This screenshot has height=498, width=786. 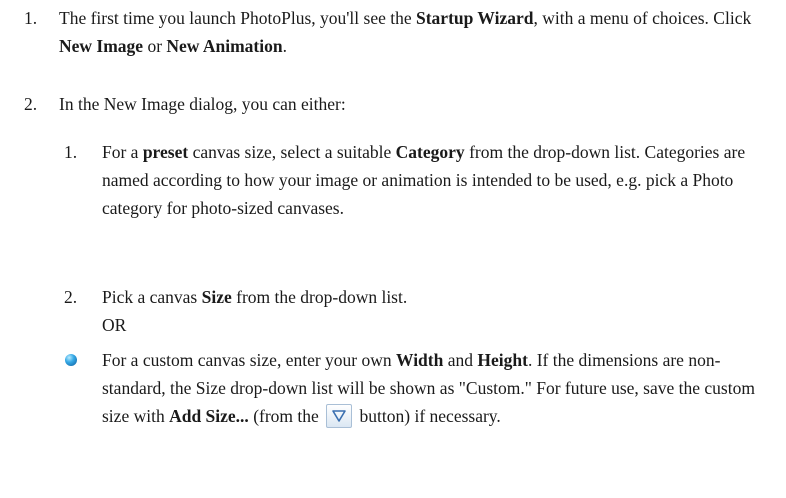 I want to click on step-number: 2., so click(x=31, y=104).